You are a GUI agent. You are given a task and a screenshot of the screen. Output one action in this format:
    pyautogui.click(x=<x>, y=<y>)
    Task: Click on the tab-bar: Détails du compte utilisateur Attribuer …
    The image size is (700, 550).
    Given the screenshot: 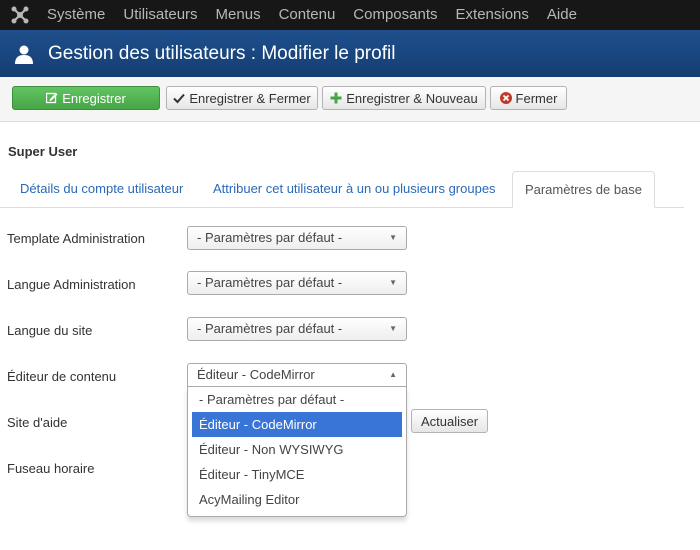 What is the action you would take?
    pyautogui.click(x=342, y=189)
    